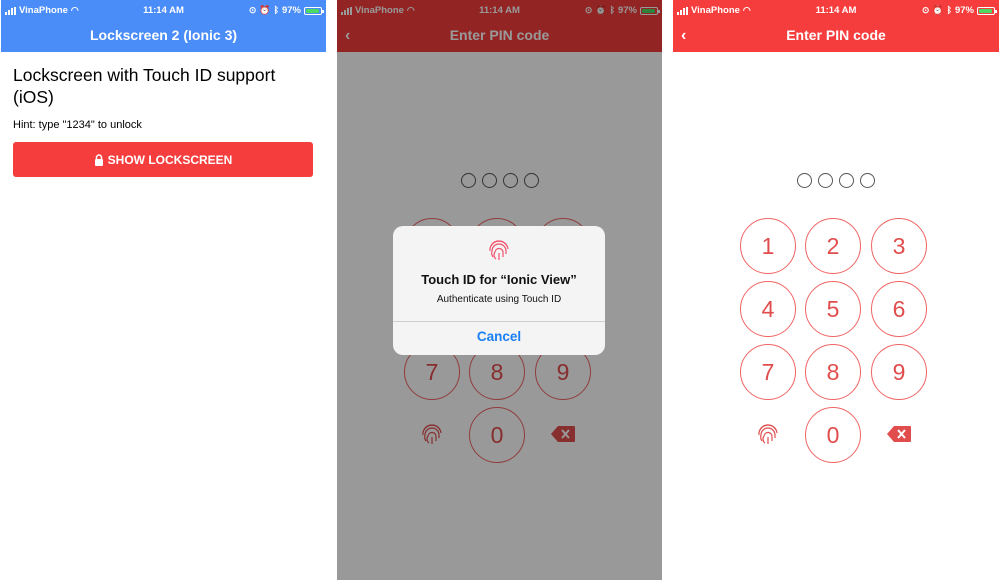 The height and width of the screenshot is (584, 1000). Describe the element at coordinates (899, 246) in the screenshot. I see `key-3: 3` at that location.